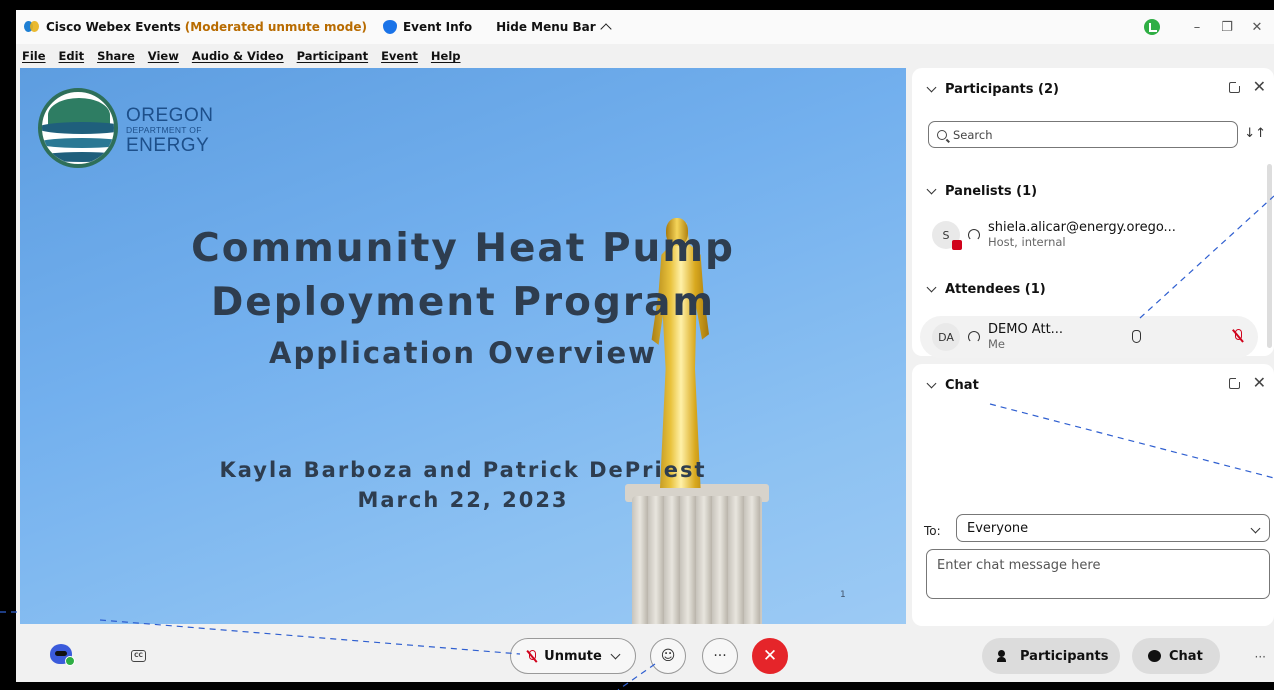 The width and height of the screenshot is (1274, 690). I want to click on menu-help: Help, so click(446, 56).